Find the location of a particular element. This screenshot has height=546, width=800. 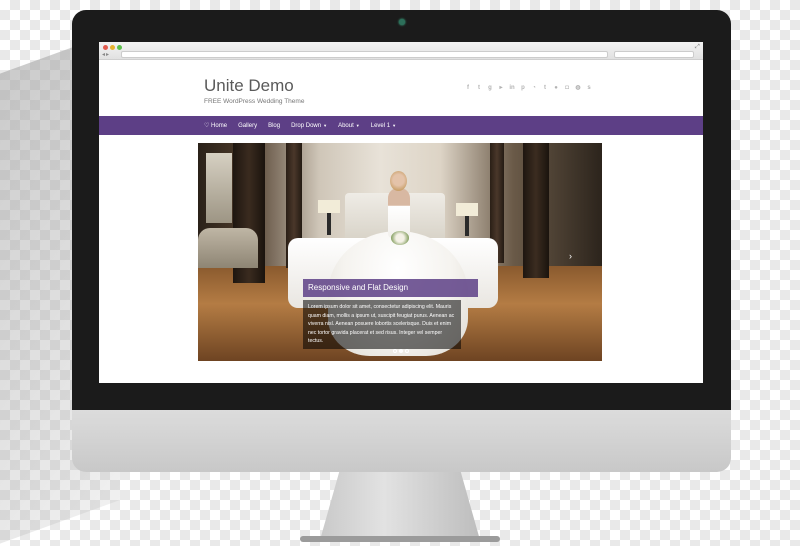

menu-item-about-label: About is located at coordinates (346, 125).